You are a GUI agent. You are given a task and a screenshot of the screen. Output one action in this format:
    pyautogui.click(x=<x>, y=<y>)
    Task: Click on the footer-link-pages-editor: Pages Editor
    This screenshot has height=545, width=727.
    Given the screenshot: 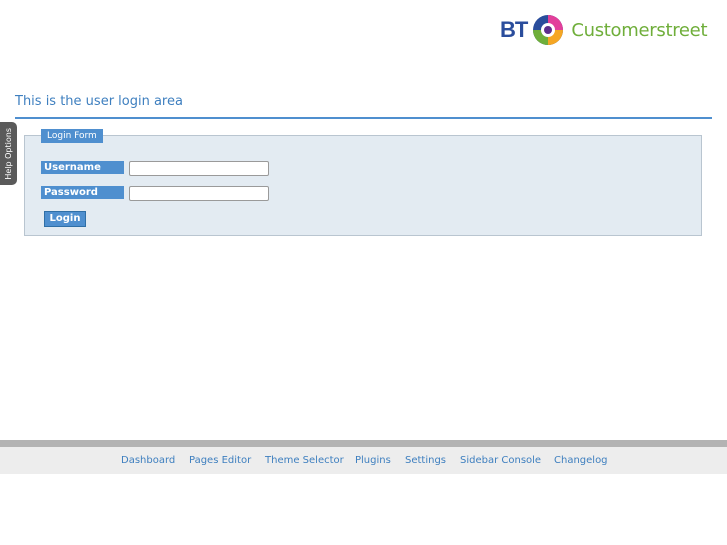 What is the action you would take?
    pyautogui.click(x=220, y=460)
    